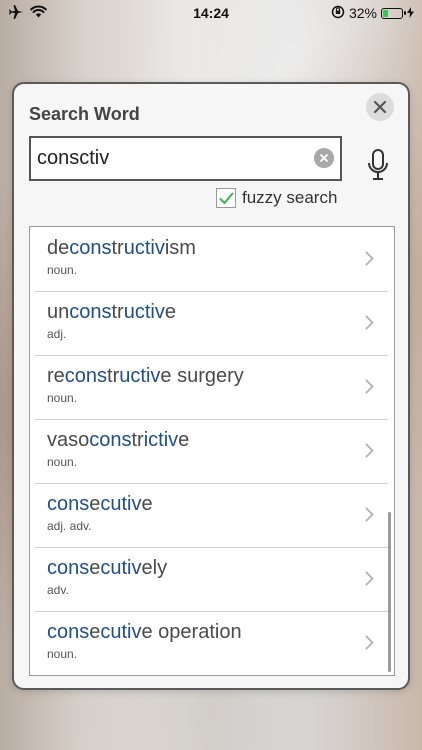  Describe the element at coordinates (386, 13) in the screenshot. I see `battery-level` at that location.